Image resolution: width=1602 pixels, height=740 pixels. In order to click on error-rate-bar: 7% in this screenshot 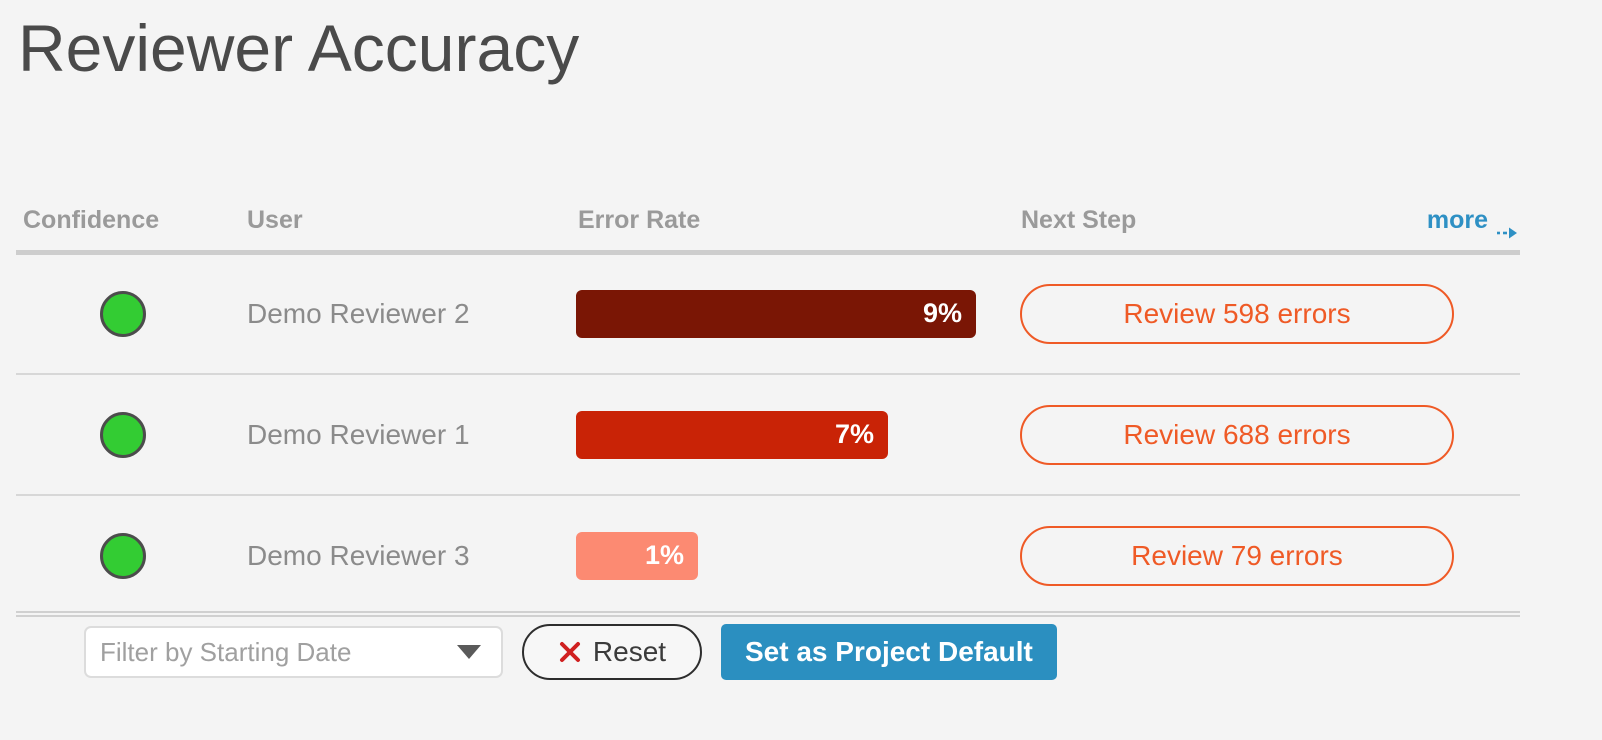, I will do `click(732, 434)`.